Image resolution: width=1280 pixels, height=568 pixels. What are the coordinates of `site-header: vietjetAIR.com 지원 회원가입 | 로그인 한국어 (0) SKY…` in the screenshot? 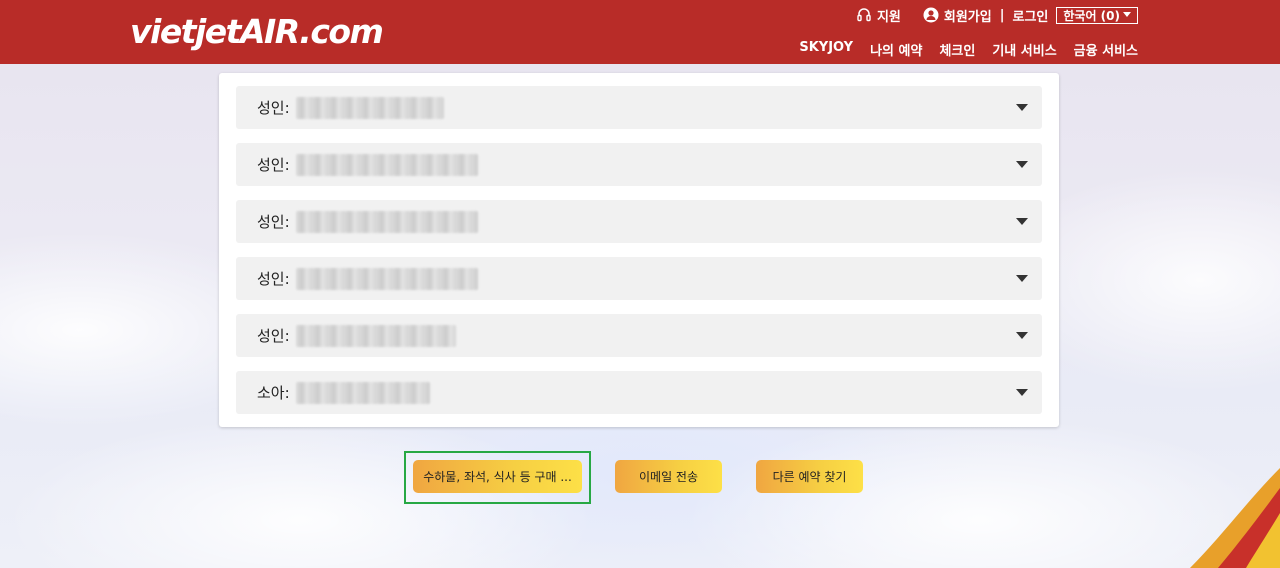 It's located at (640, 32).